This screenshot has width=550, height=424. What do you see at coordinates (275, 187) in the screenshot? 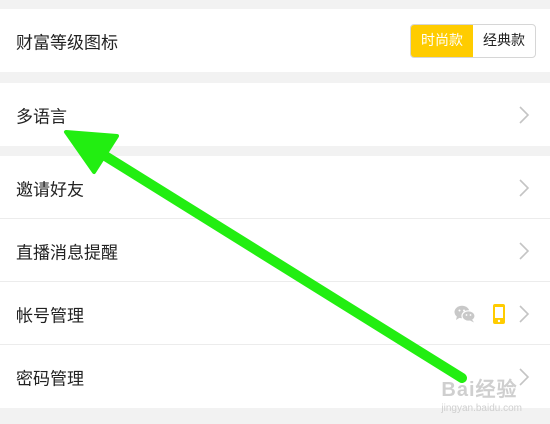
I see `invite-friends-row: 邀请好友` at bounding box center [275, 187].